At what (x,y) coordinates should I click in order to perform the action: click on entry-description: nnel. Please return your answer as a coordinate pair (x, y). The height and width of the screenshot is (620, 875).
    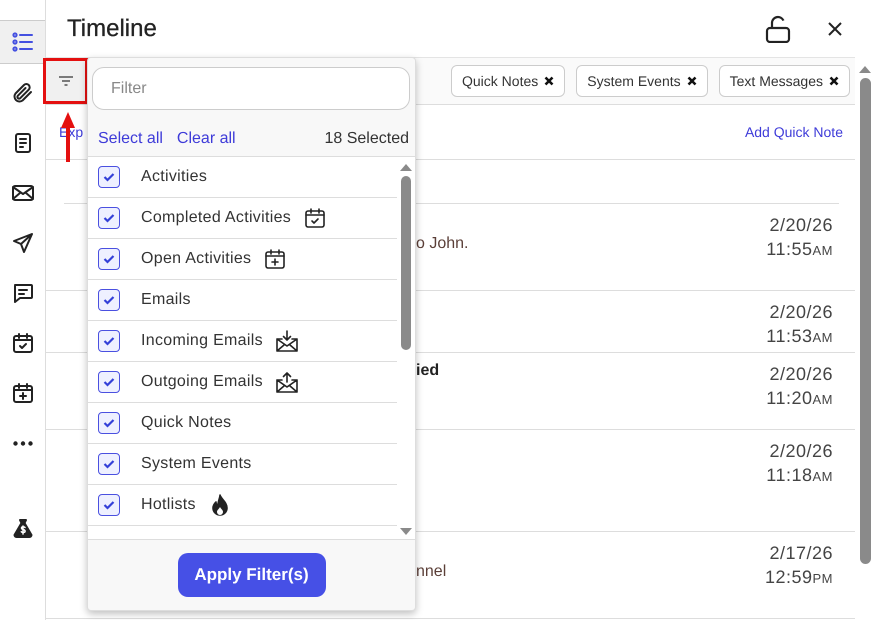
    Looking at the image, I should click on (431, 571).